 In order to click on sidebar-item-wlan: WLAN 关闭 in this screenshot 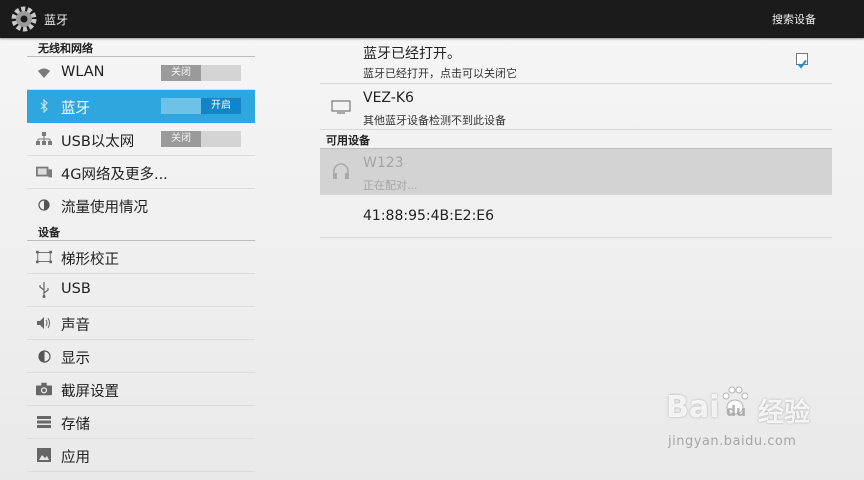, I will do `click(141, 73)`.